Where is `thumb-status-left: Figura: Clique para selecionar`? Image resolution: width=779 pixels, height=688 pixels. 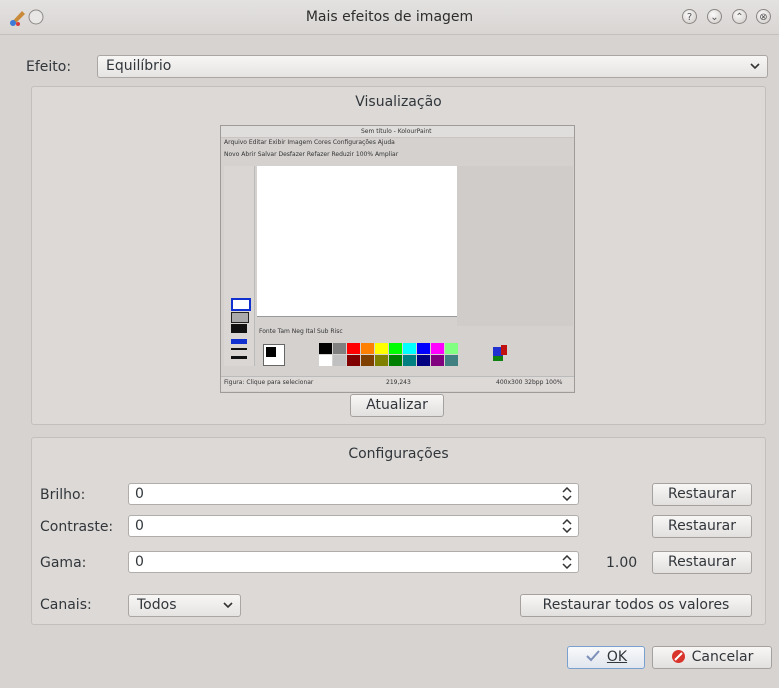 thumb-status-left: Figura: Clique para selecionar is located at coordinates (269, 382).